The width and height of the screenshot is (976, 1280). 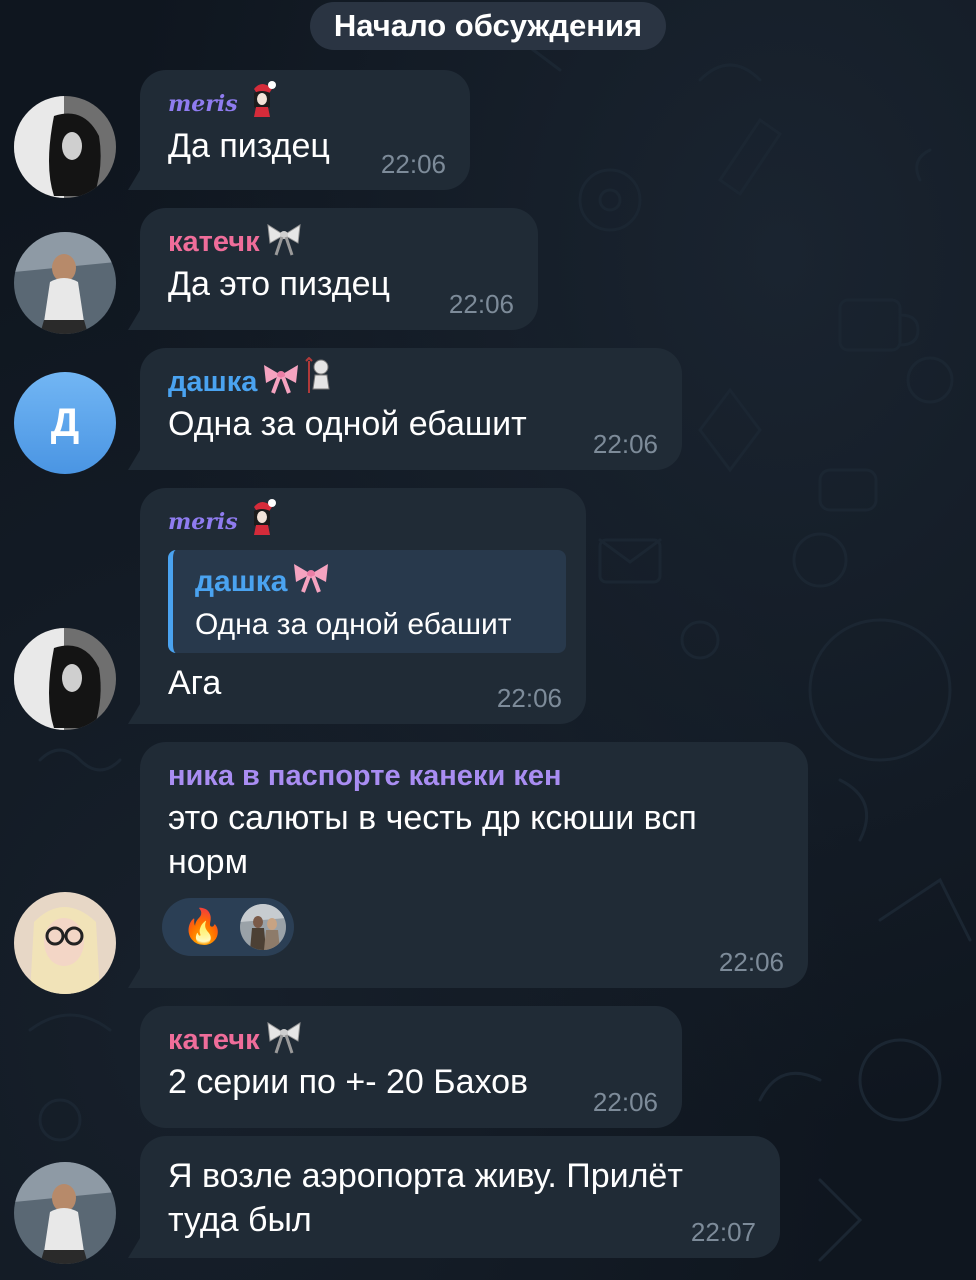 What do you see at coordinates (305, 130) in the screenshot?
I see `message-bubble: meris Да пиздец 22:06` at bounding box center [305, 130].